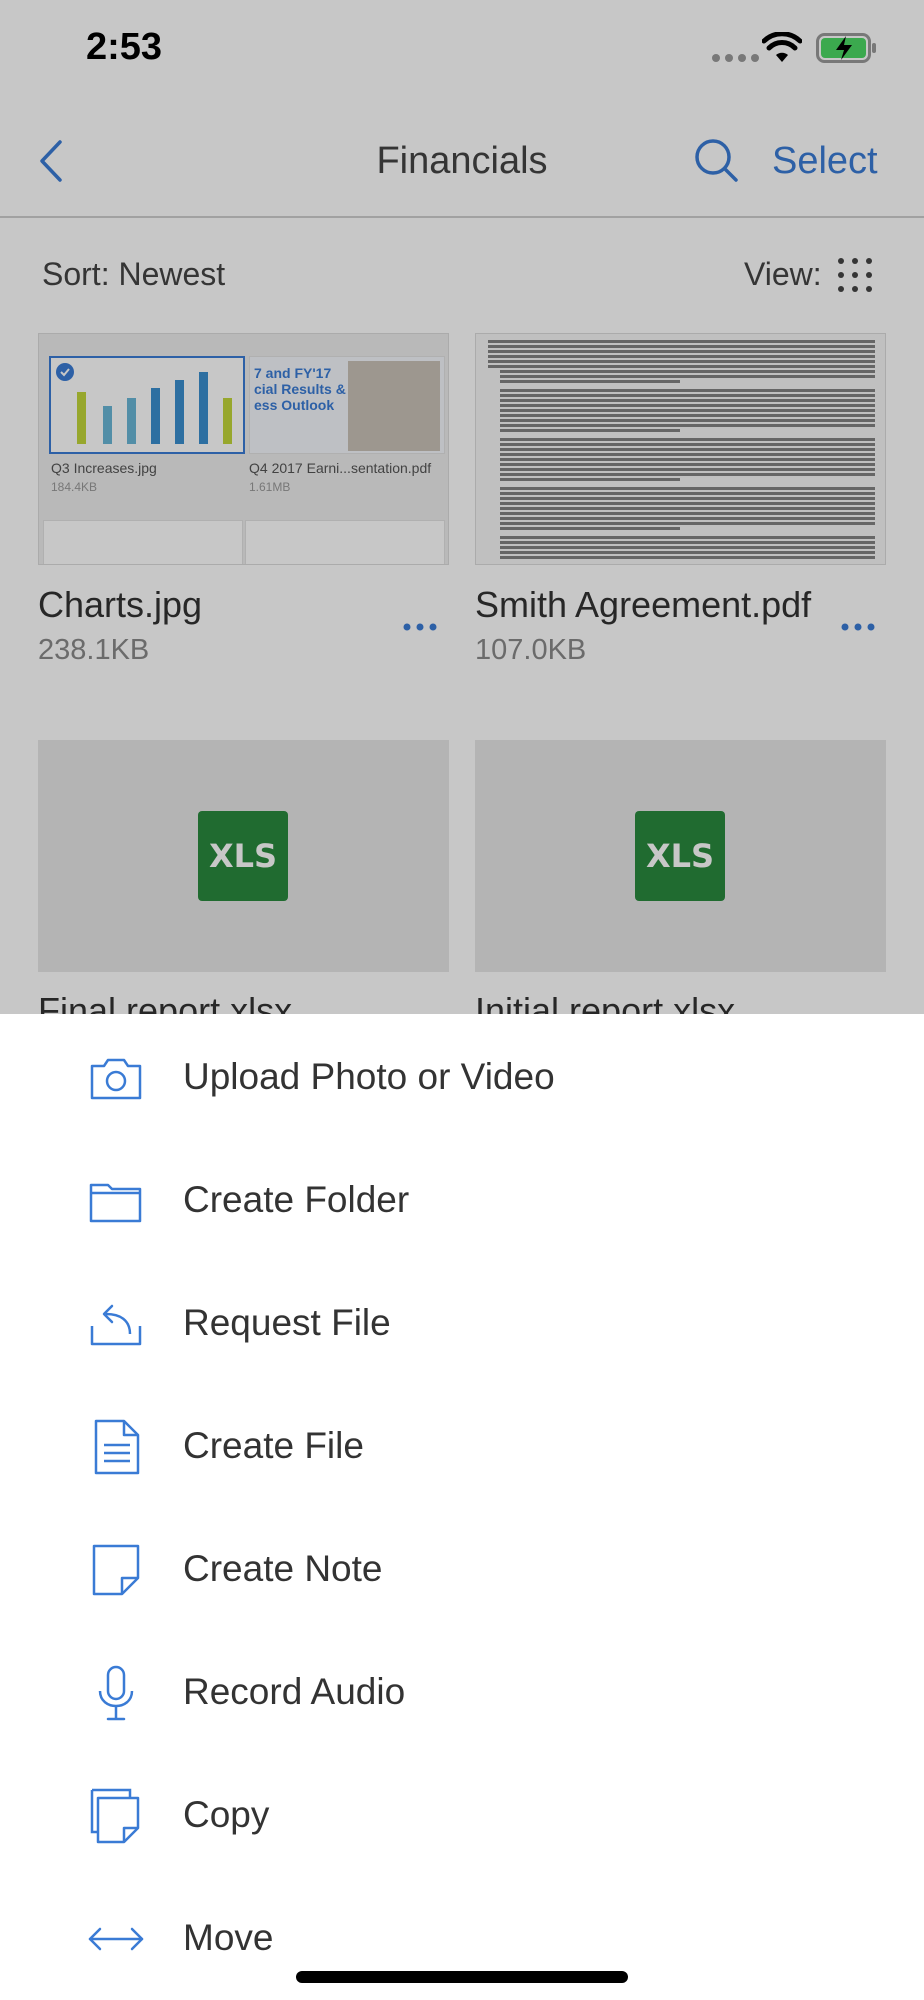  I want to click on action-create-folder: Create Folder, so click(462, 1210).